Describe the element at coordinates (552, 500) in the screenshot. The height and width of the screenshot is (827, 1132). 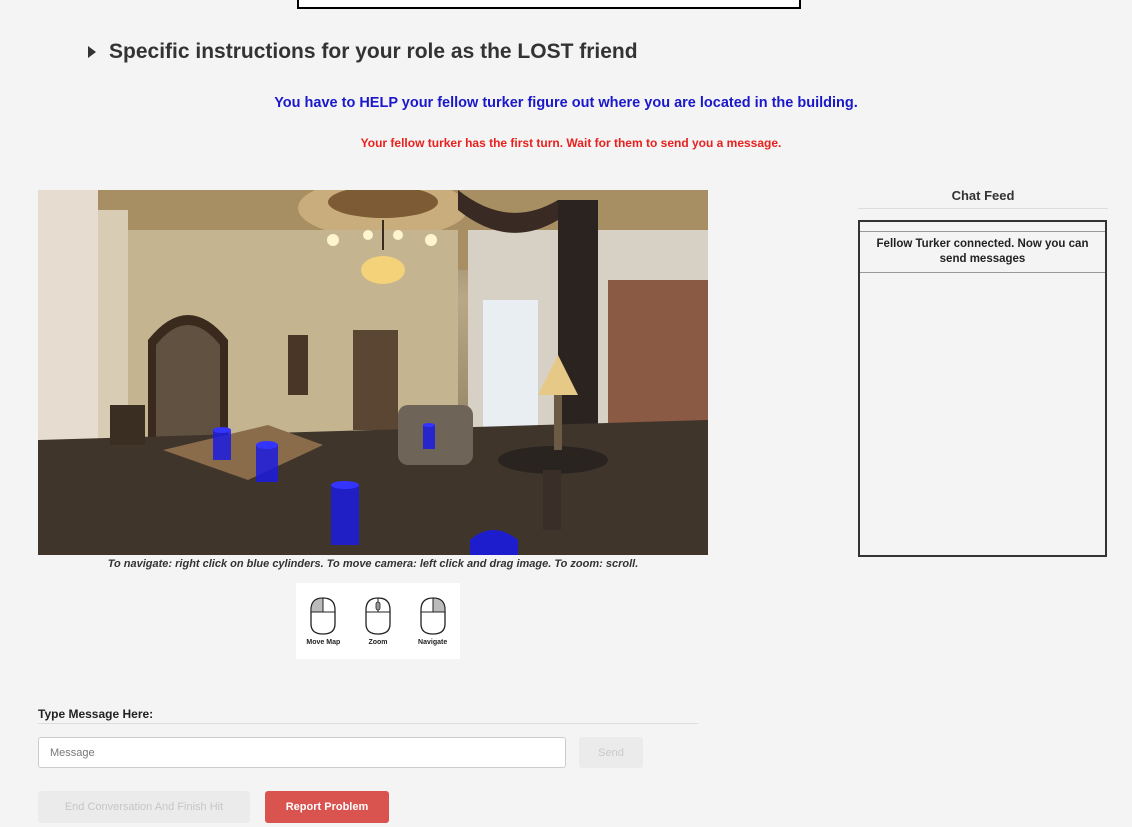
I see `table-pedestal` at that location.